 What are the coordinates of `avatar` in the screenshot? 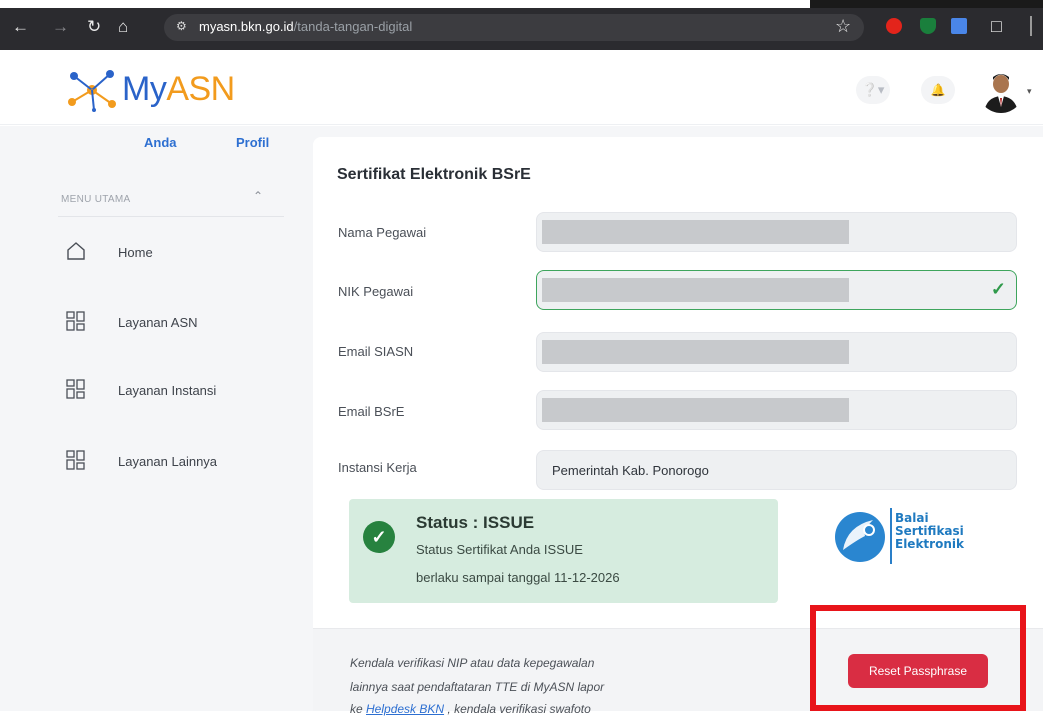 It's located at (1001, 90).